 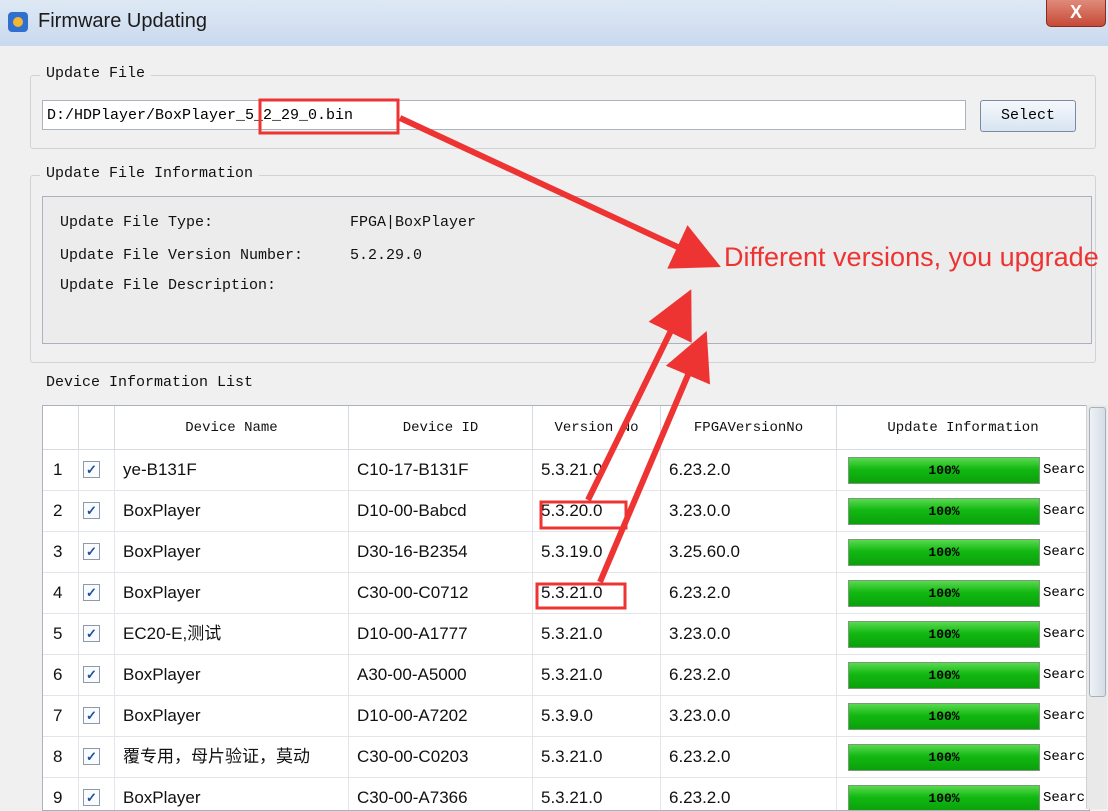 I want to click on update-file-path-input: D:/HDPlayer/BoxPlayer_5_2_29_0.bin, so click(x=504, y=115).